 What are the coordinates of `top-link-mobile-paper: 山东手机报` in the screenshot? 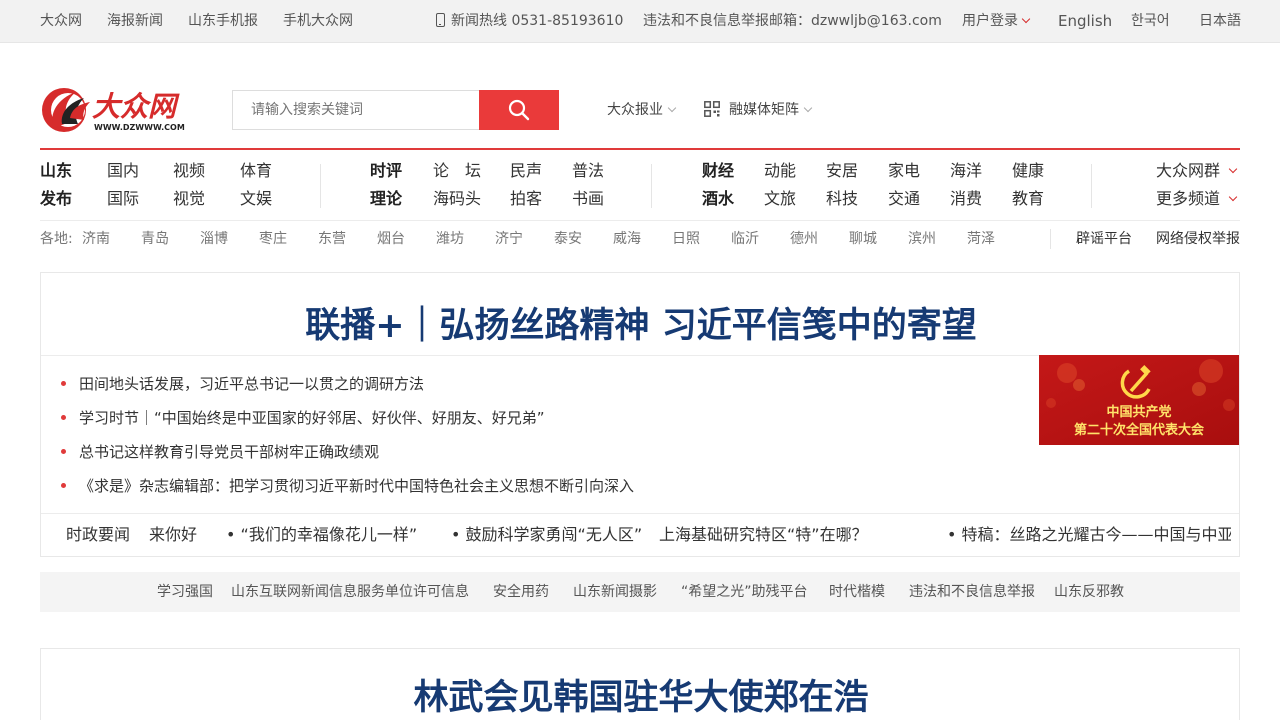 It's located at (223, 21).